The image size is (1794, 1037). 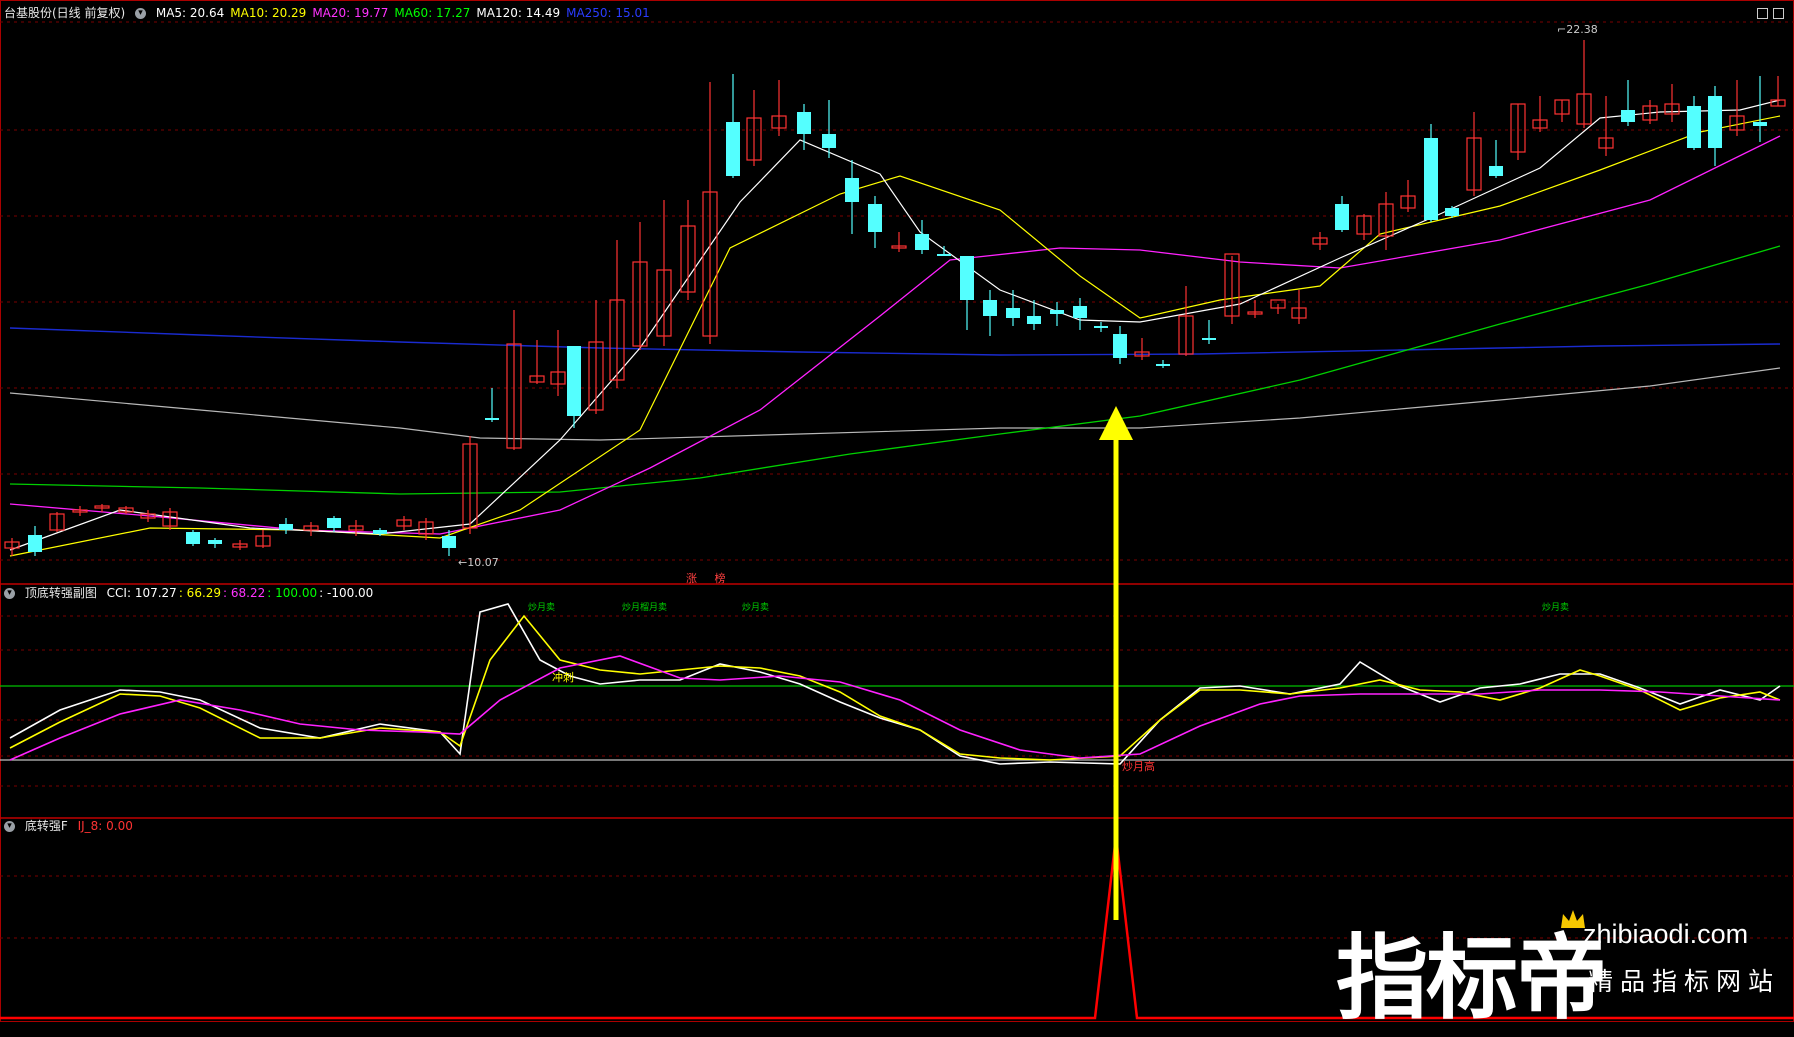 I want to click on low-marker-icon: ←, so click(x=463, y=562).